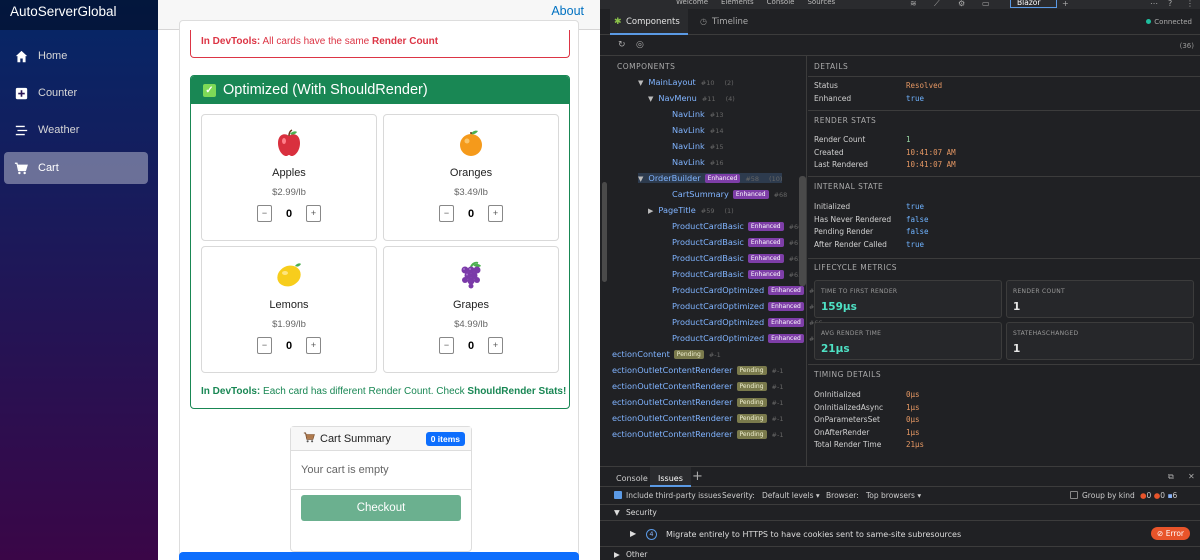 Image resolution: width=1200 pixels, height=560 pixels. I want to click on property-value: 1µs, so click(913, 407).